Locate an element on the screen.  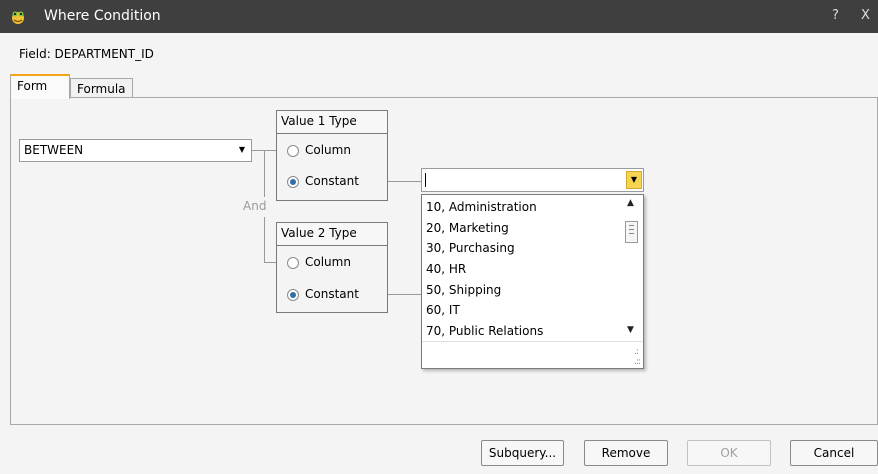
value2-type-title: Value 2 Type is located at coordinates (332, 234).